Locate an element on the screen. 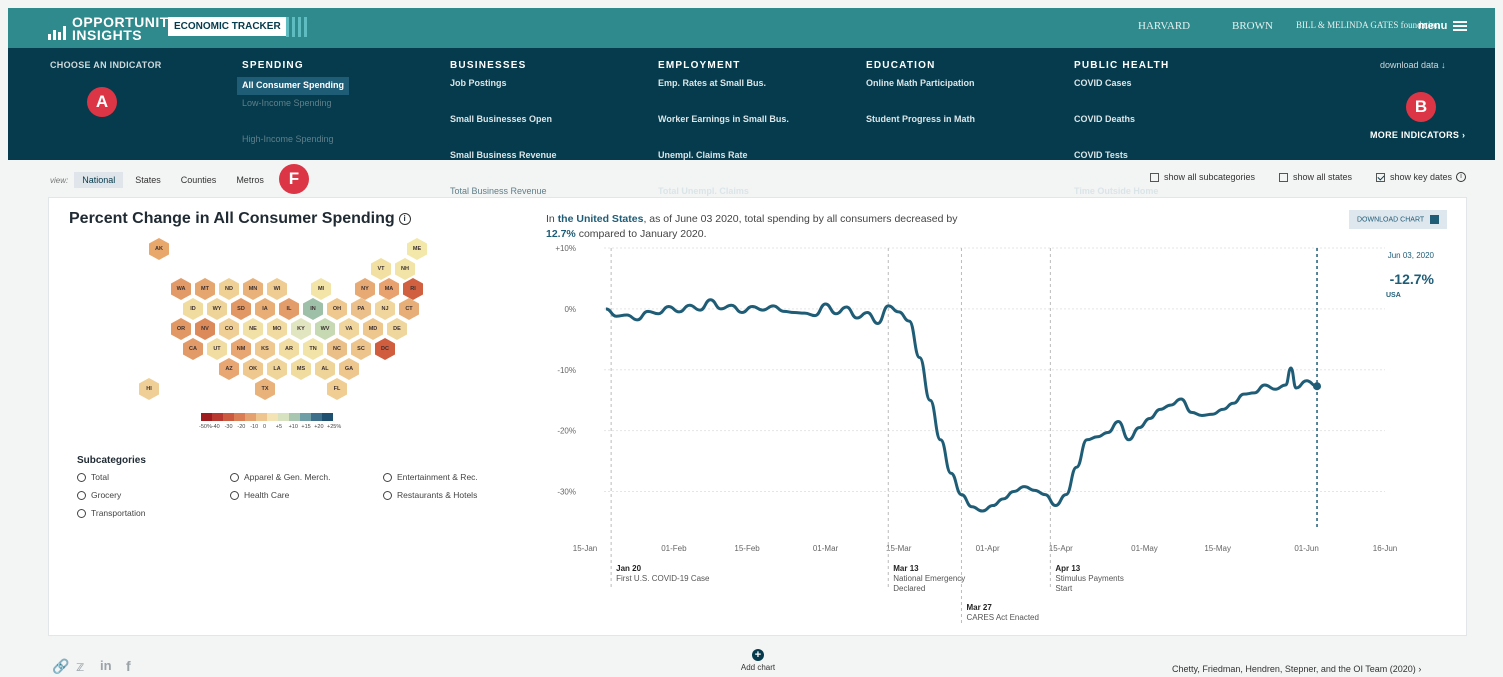 The image size is (1503, 677). key-date-label: First U.S. COVID-19 Case is located at coordinates (663, 578).